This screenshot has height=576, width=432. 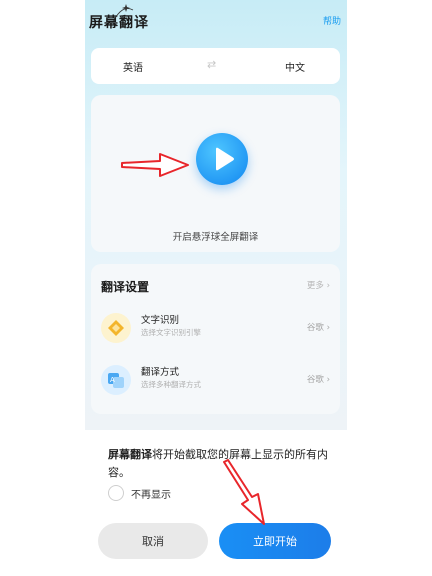 I want to click on cancel-button: 取消, so click(x=153, y=541).